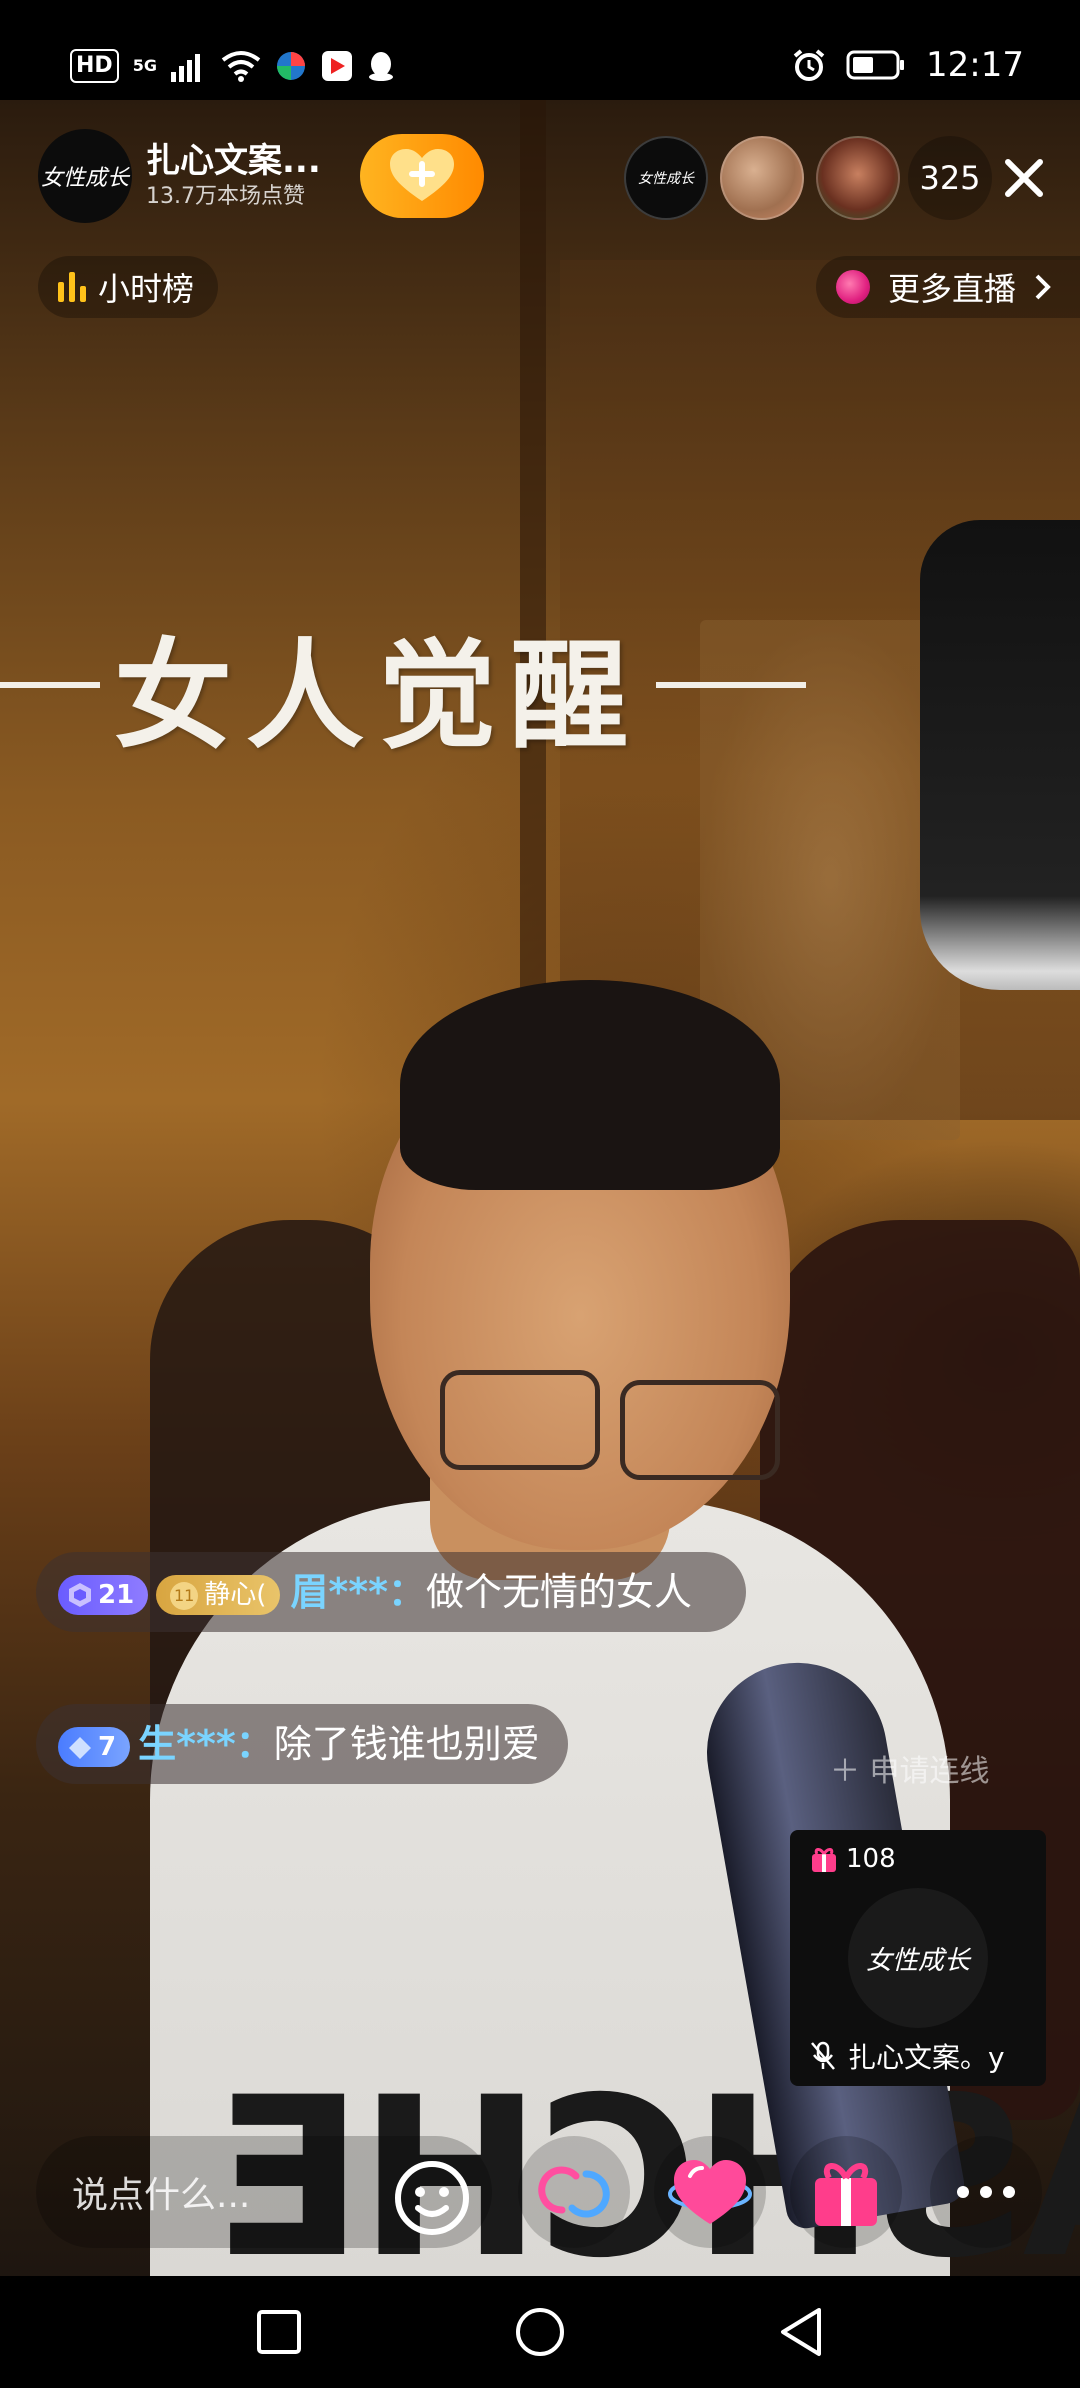 This screenshot has width=1080, height=2388. I want to click on system-nav-bar, so click(540, 2332).